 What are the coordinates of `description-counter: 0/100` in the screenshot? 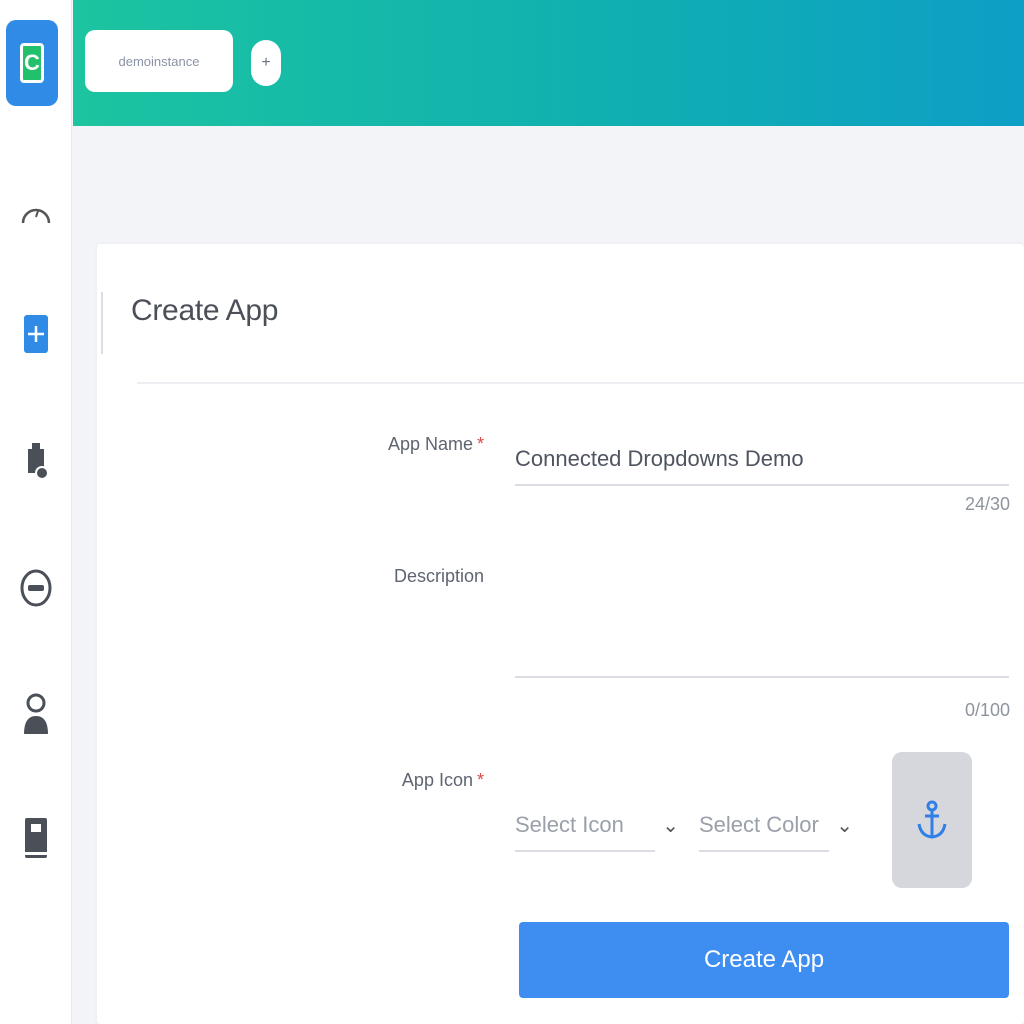 It's located at (987, 710).